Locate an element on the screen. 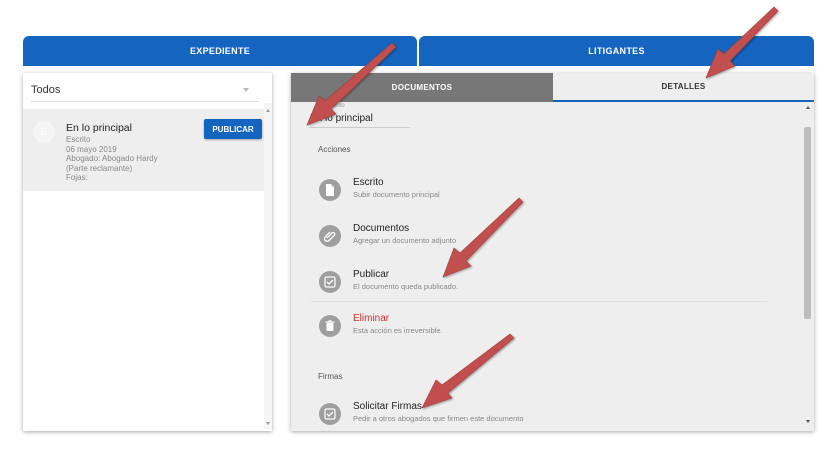  action-title: Publicar is located at coordinates (371, 274).